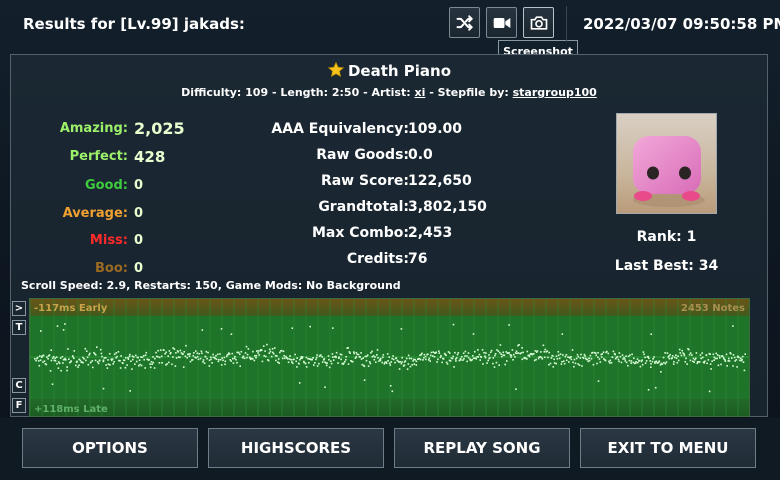  Describe the element at coordinates (19, 327) in the screenshot. I see `graph-t-button: T` at that location.